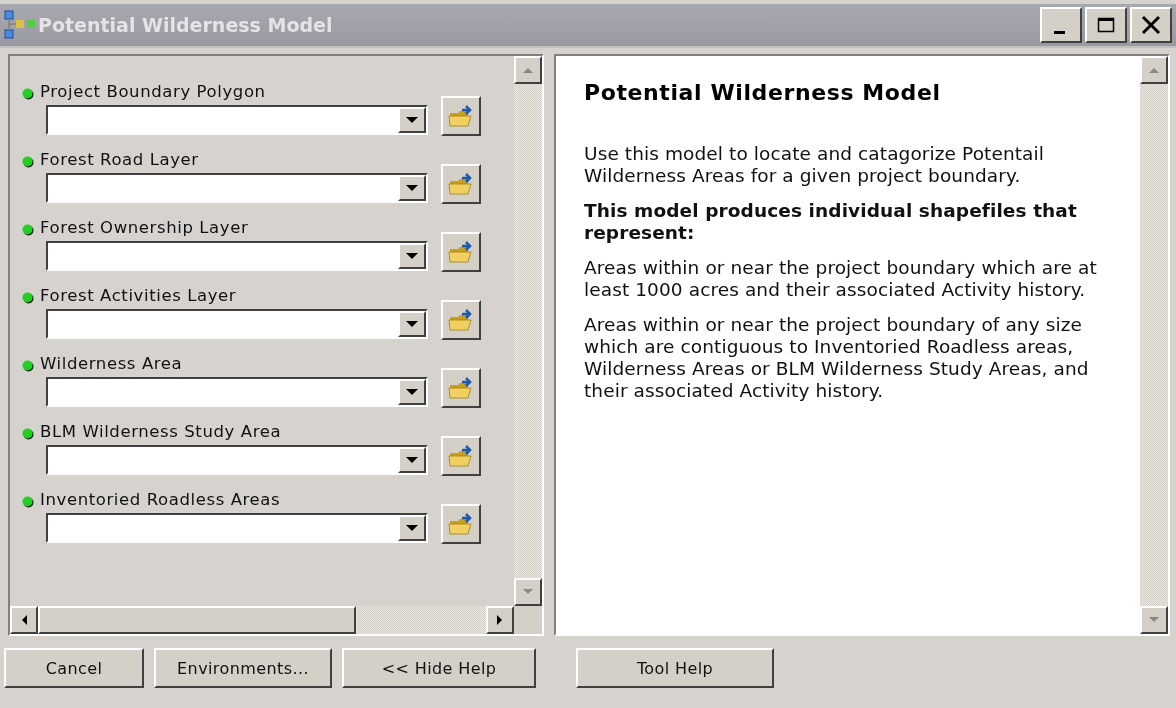 The image size is (1176, 708). I want to click on close-icon, so click(1151, 25).